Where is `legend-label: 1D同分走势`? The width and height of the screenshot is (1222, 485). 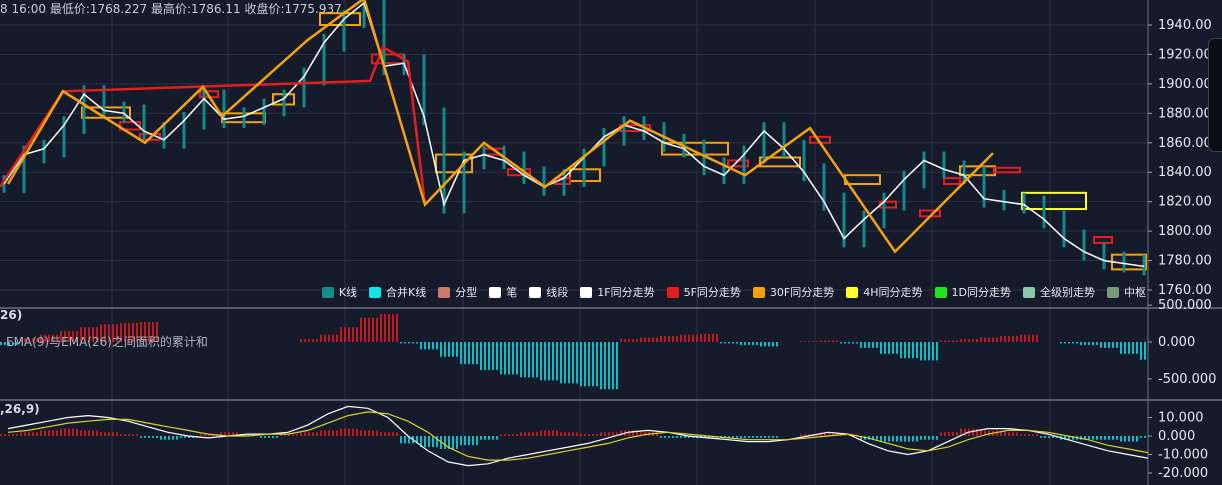 legend-label: 1D同分走势 is located at coordinates (981, 292).